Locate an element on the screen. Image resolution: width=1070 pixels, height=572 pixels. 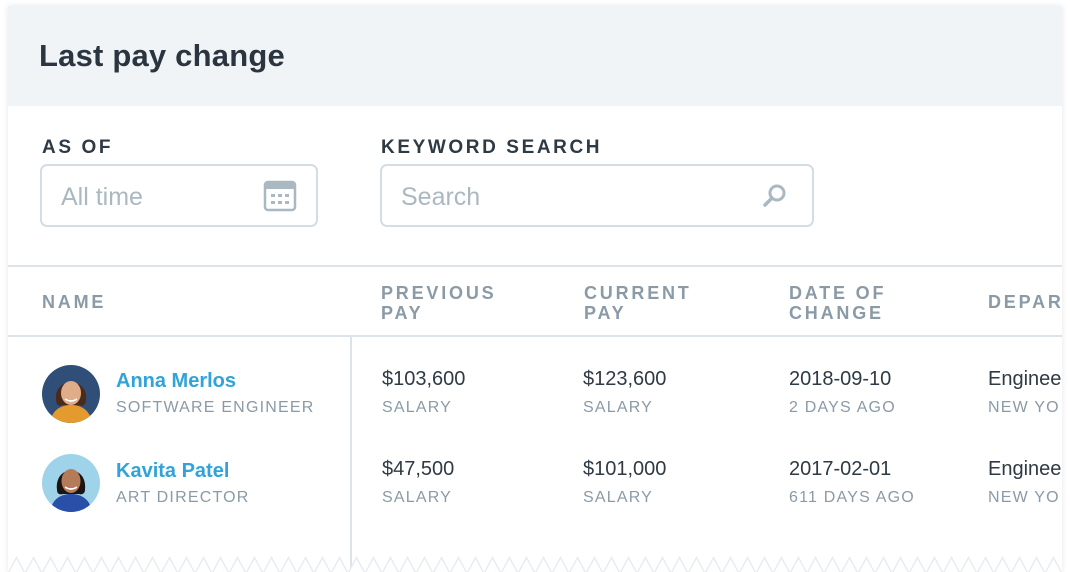
column-header-current-pay: CURRENT PAY is located at coordinates (638, 303).